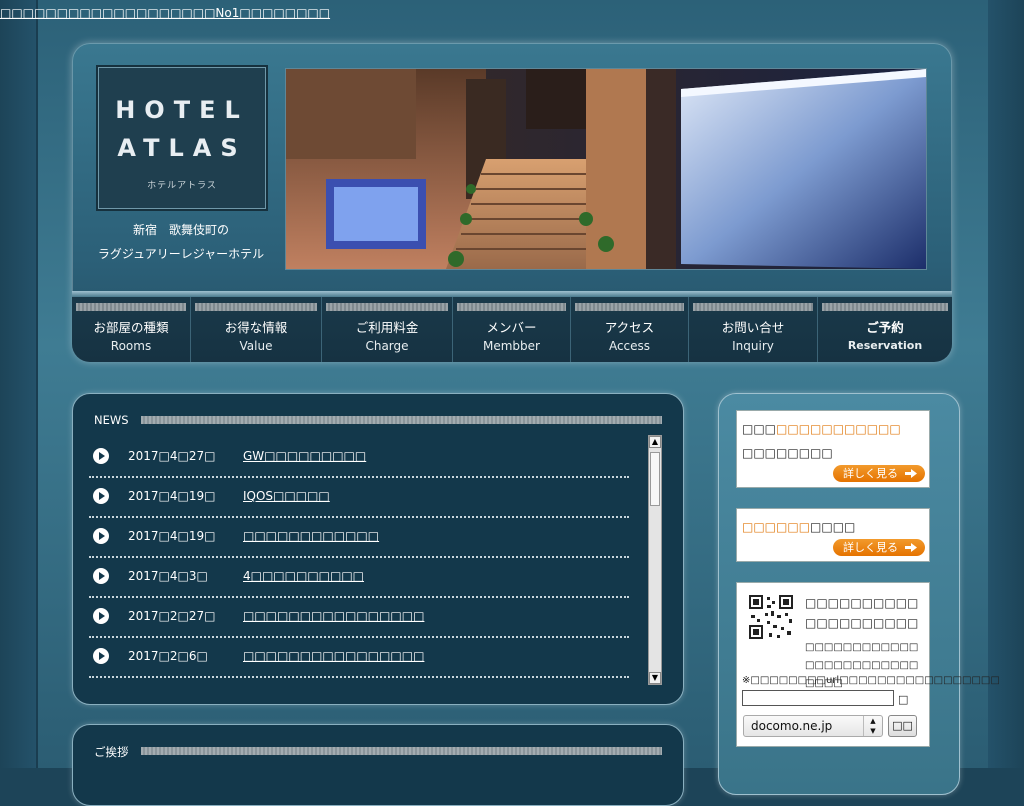  I want to click on nav-item-value: お得な情報 Value, so click(256, 329).